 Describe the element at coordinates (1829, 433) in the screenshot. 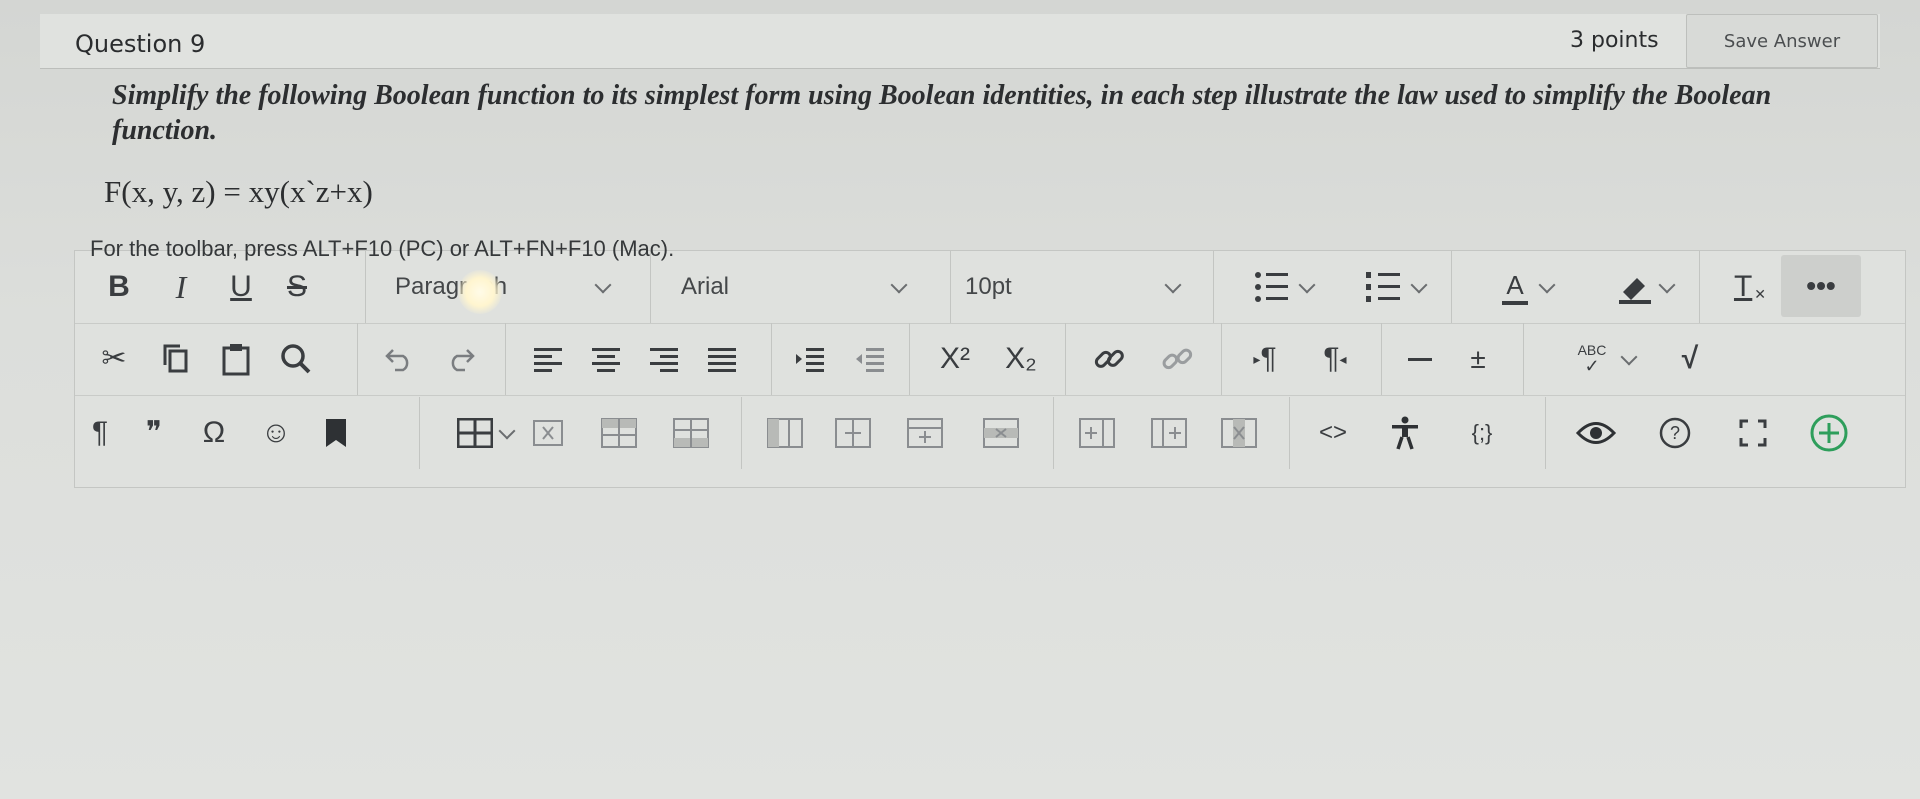

I see `add-content-button` at that location.